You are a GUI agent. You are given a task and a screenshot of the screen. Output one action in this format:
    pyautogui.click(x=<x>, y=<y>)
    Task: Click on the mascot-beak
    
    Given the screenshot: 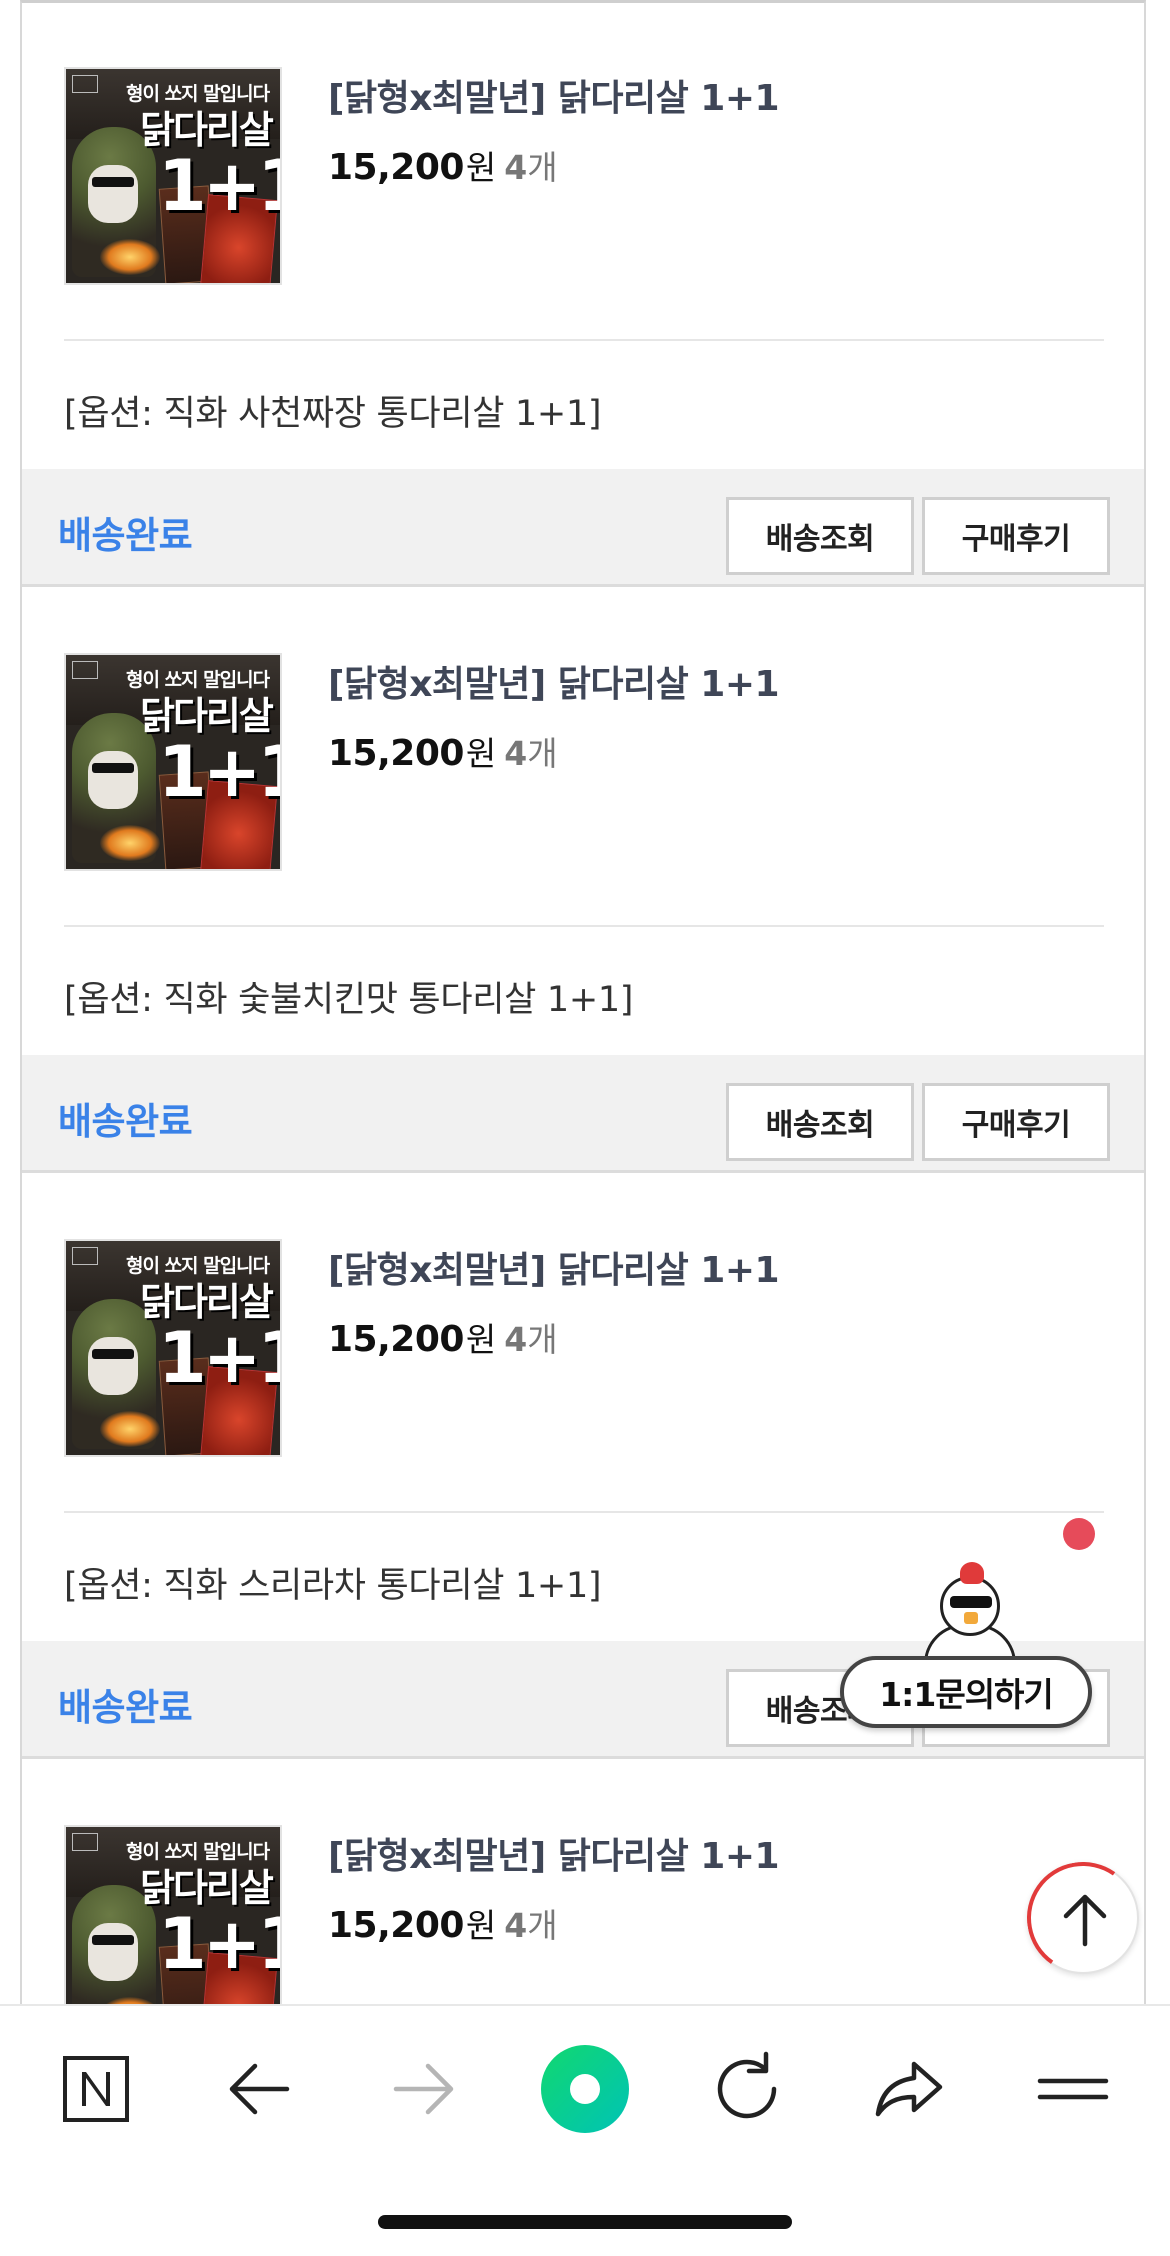 What is the action you would take?
    pyautogui.click(x=971, y=1618)
    